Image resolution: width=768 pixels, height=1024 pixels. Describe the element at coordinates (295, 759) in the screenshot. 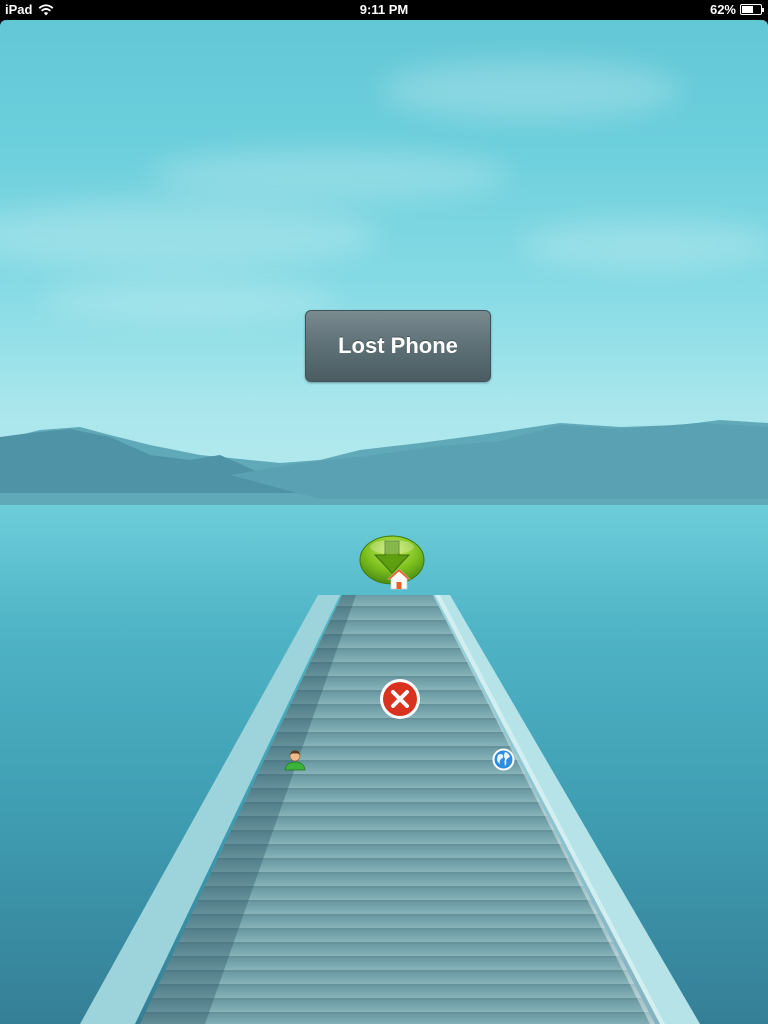

I see `person-icon` at that location.